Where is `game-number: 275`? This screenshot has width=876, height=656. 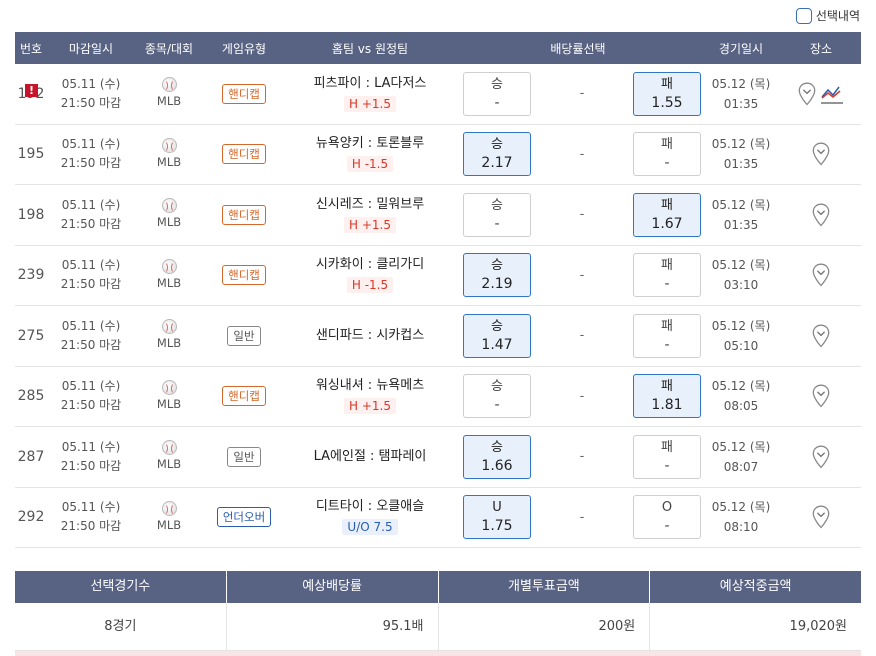 game-number: 275 is located at coordinates (31, 335).